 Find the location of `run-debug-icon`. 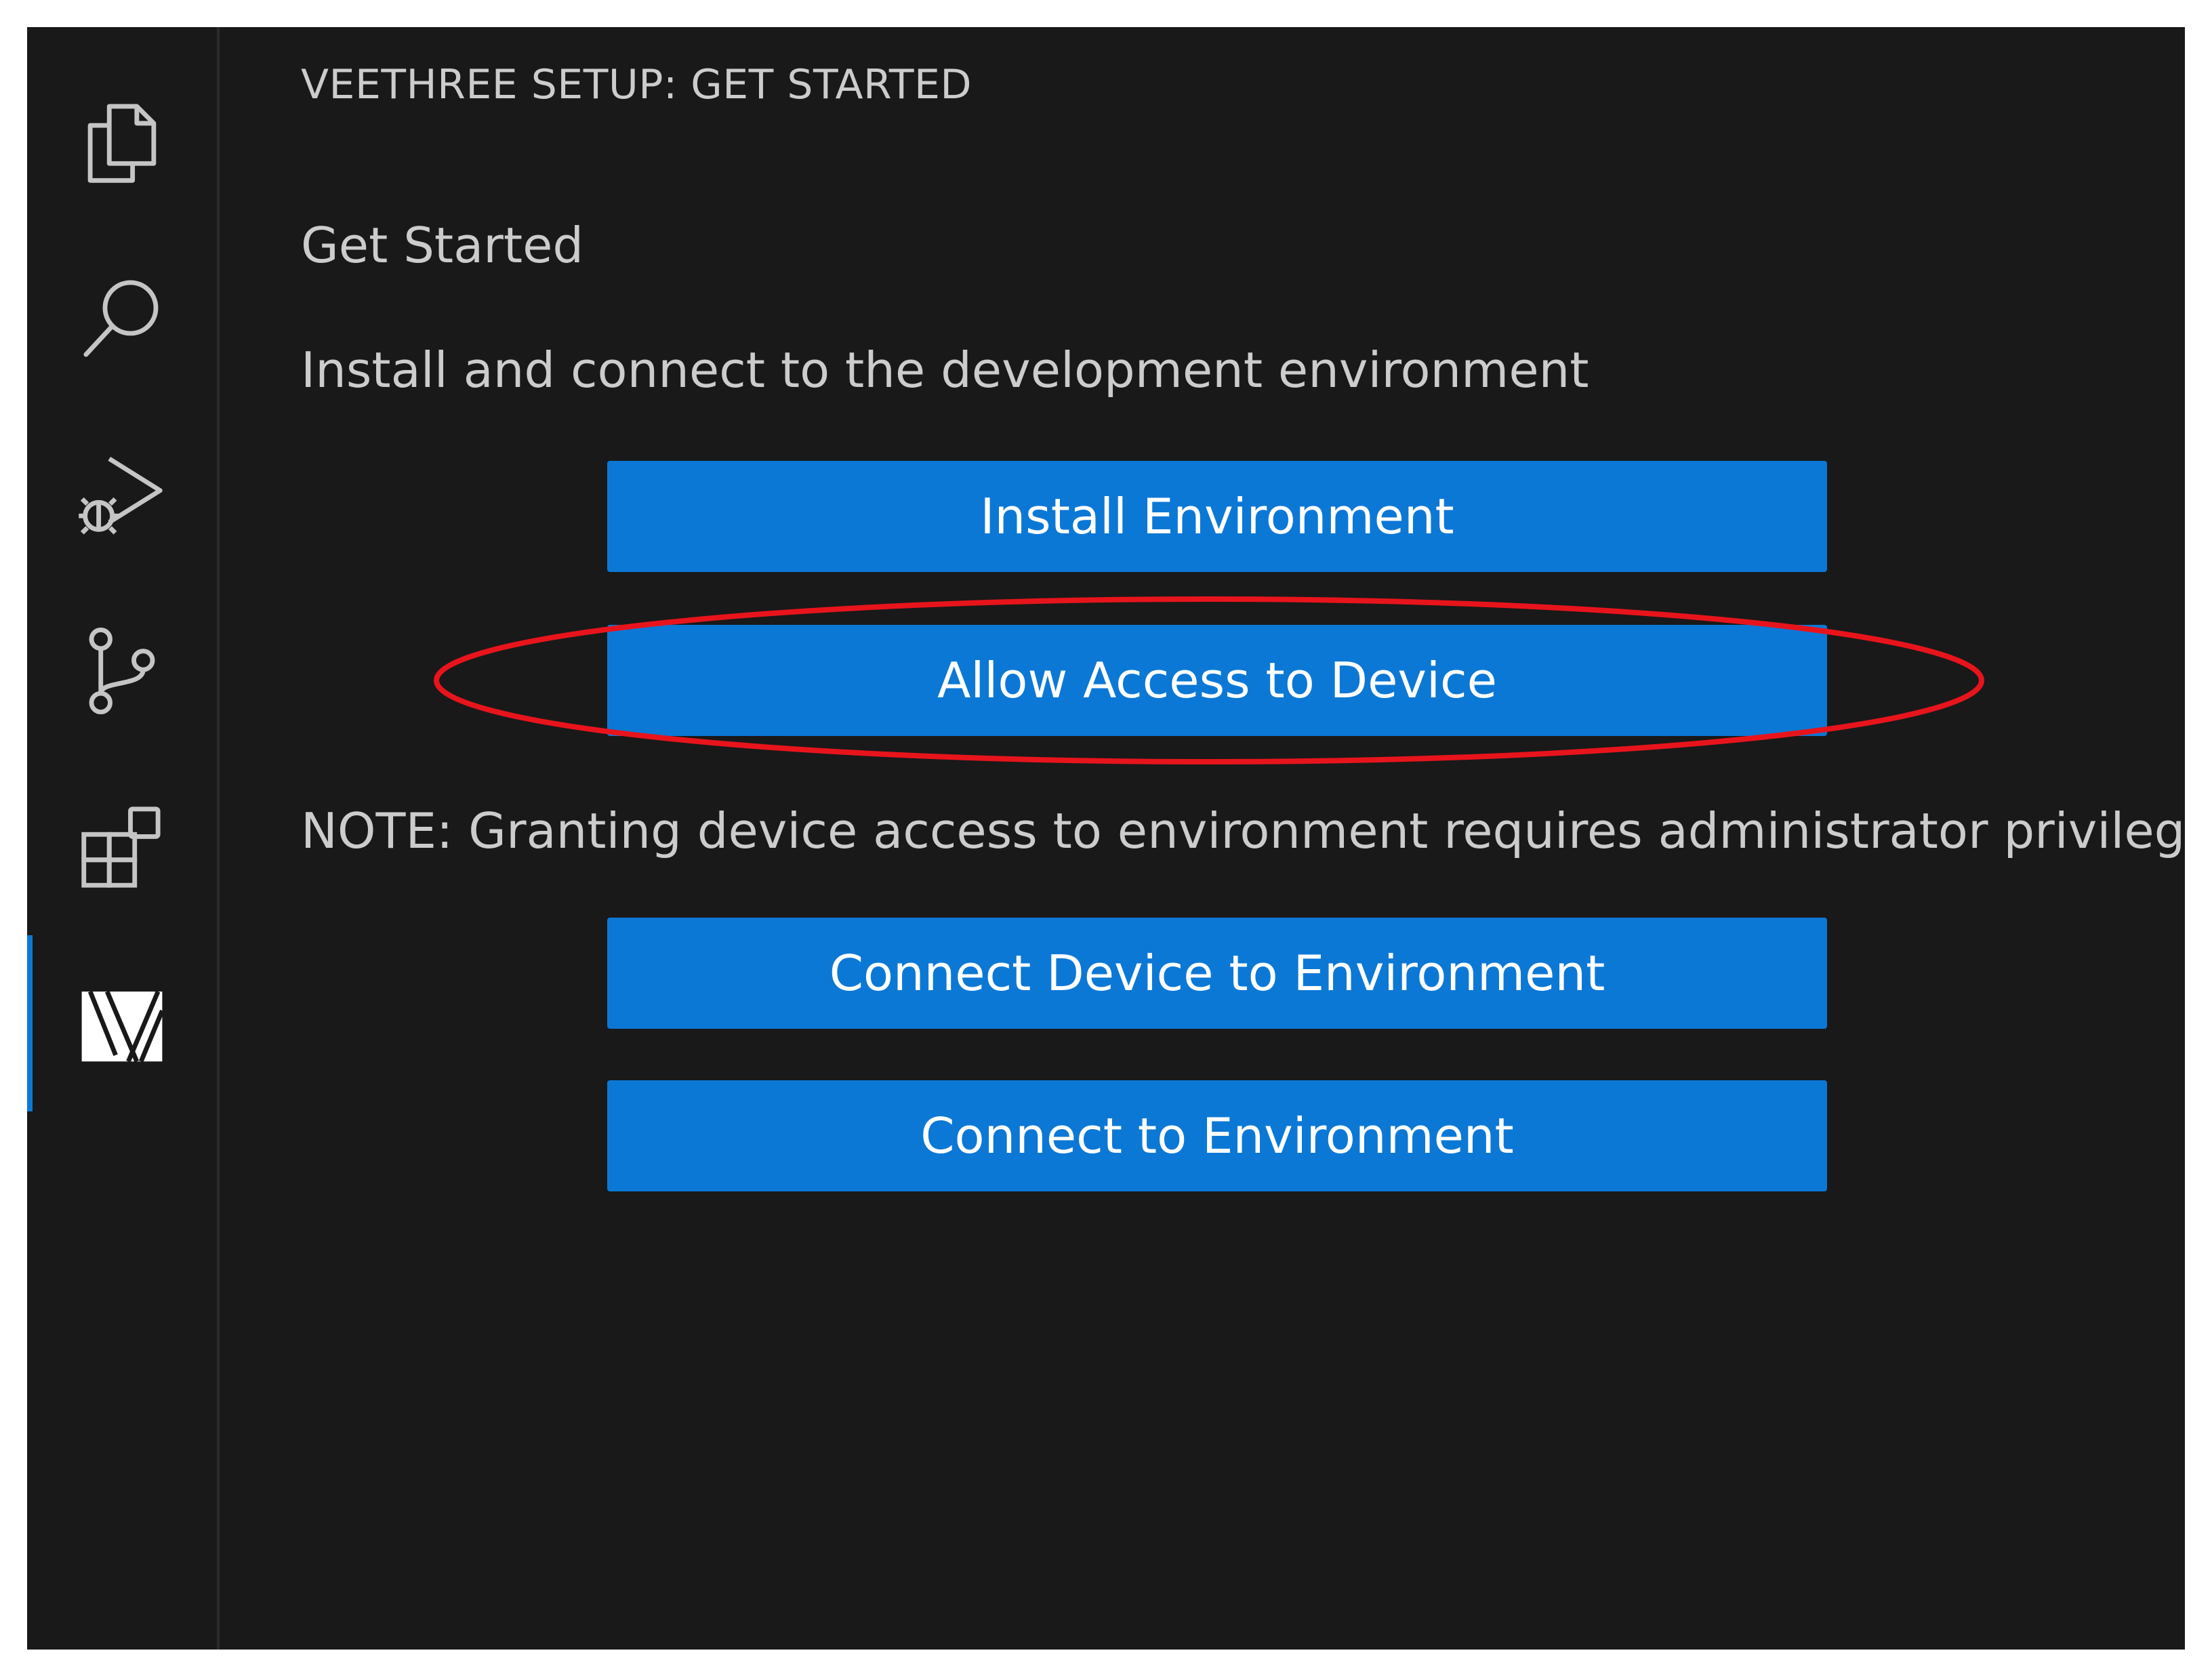

run-debug-icon is located at coordinates (121, 495).